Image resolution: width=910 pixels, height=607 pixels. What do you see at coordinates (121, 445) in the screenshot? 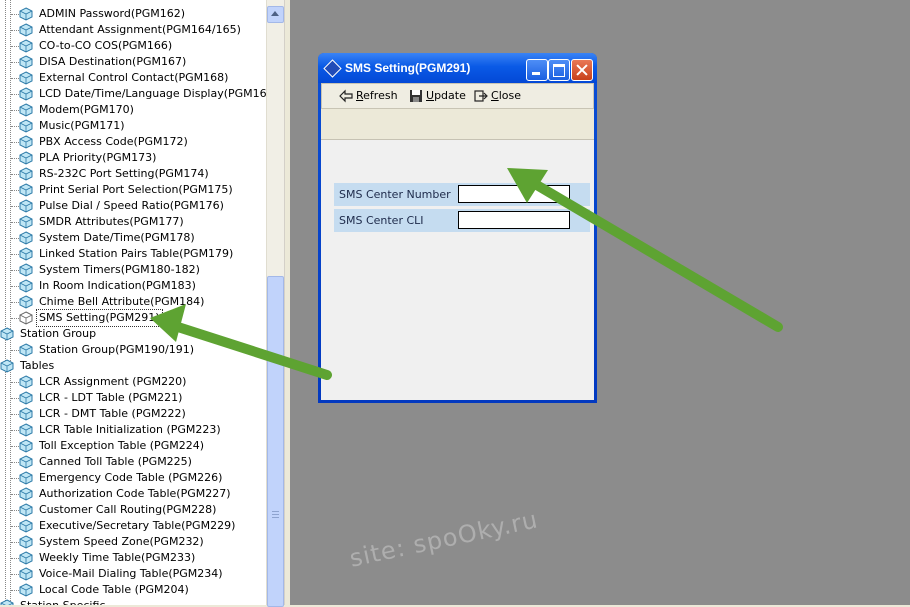
I see `tree-item-label: Toll Exception Table (PGM224)` at bounding box center [121, 445].